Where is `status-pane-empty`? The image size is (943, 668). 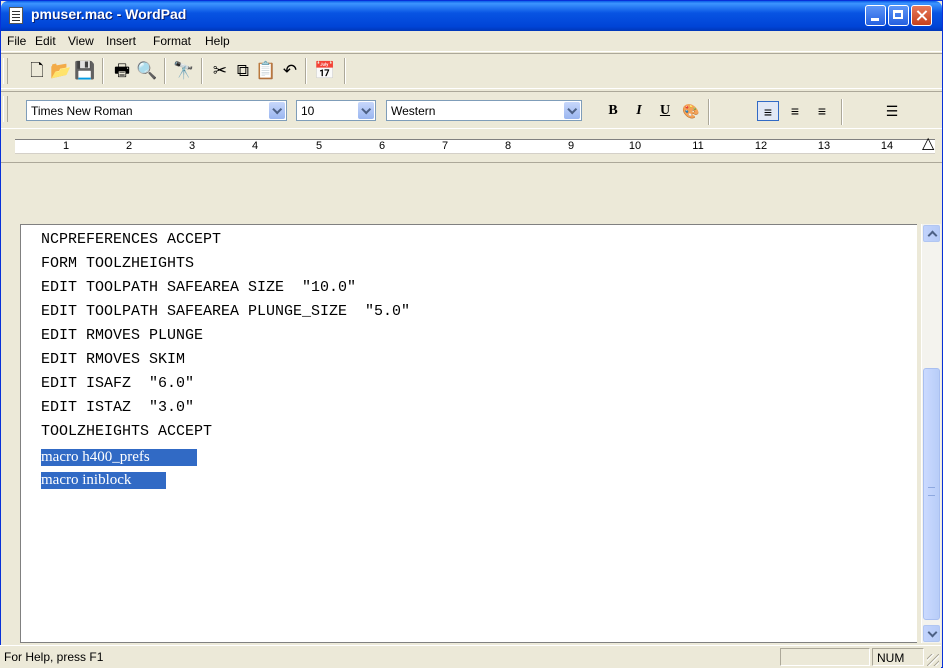
status-pane-empty is located at coordinates (825, 657).